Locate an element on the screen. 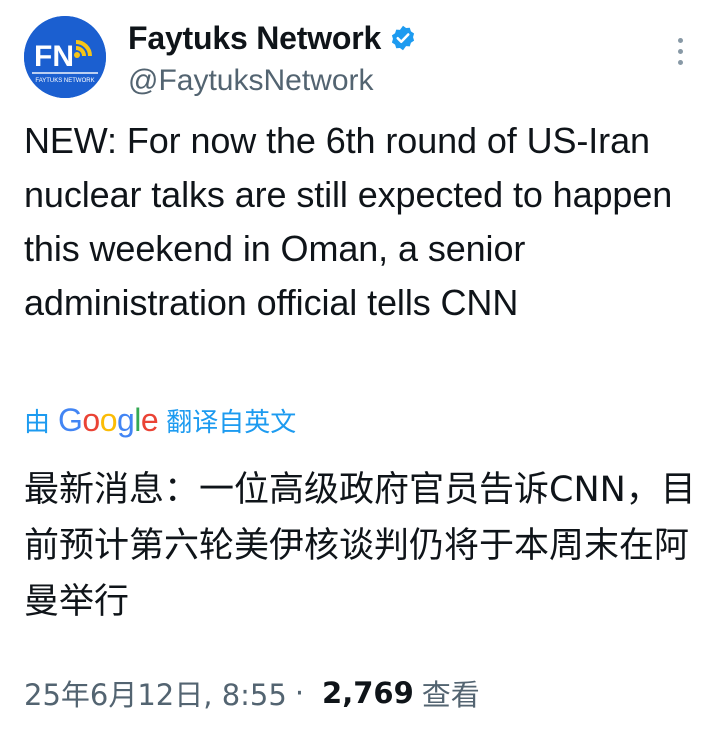 This screenshot has width=720, height=730. faytuks-logo: FN FAYTUKS NETWORK is located at coordinates (65, 57).